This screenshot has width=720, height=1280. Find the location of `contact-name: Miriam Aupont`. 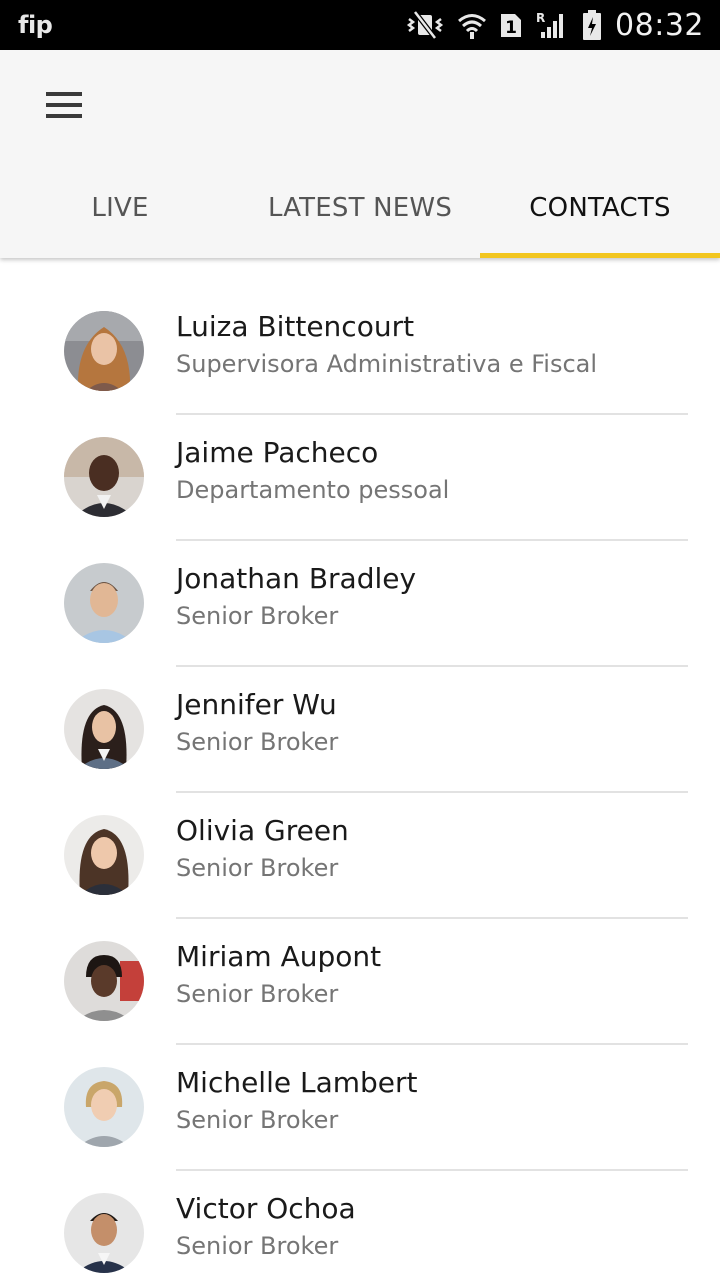

contact-name: Miriam Aupont is located at coordinates (279, 956).